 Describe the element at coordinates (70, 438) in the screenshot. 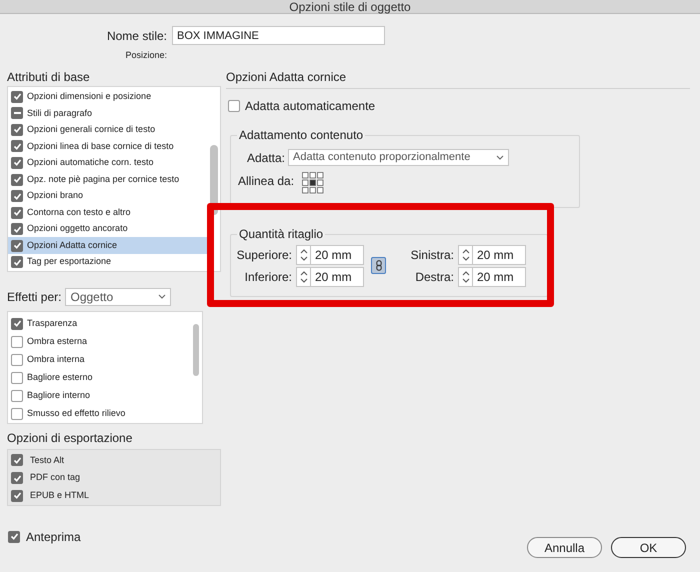

I see `section-title: Opzioni di esportazione` at that location.